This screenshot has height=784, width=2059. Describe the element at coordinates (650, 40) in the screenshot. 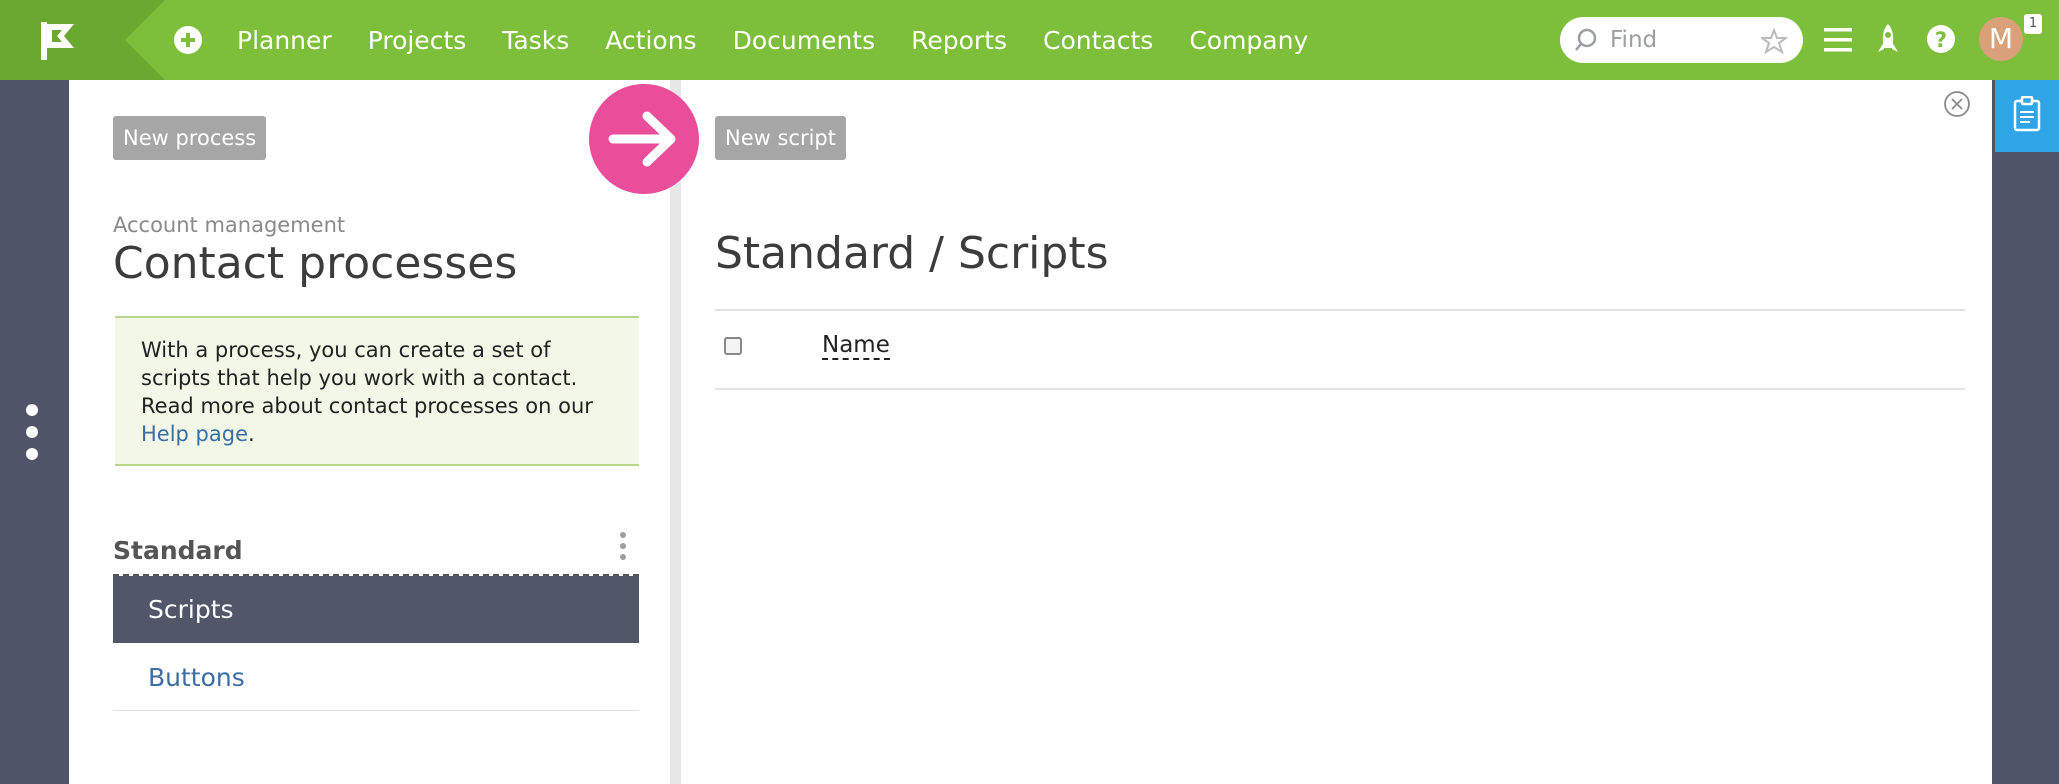

I see `nav-actions: Actions` at that location.